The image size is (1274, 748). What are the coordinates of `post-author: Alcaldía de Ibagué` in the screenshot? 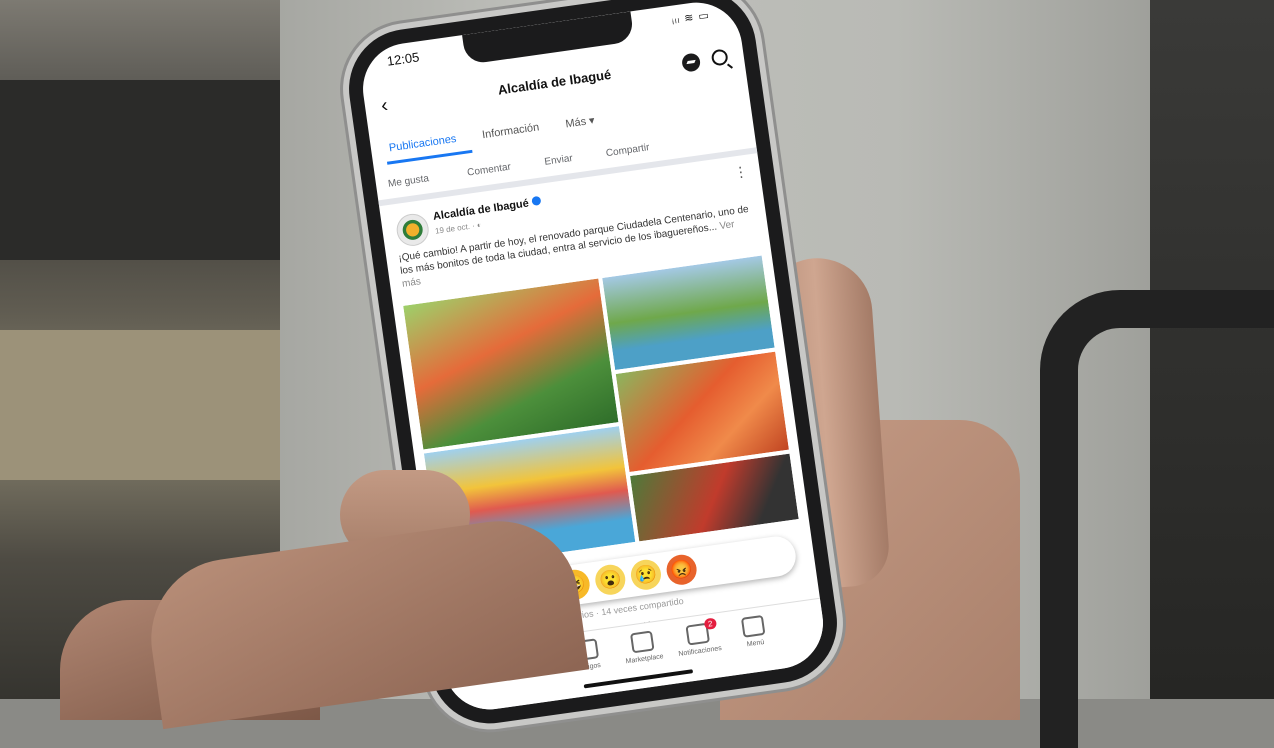 It's located at (487, 209).